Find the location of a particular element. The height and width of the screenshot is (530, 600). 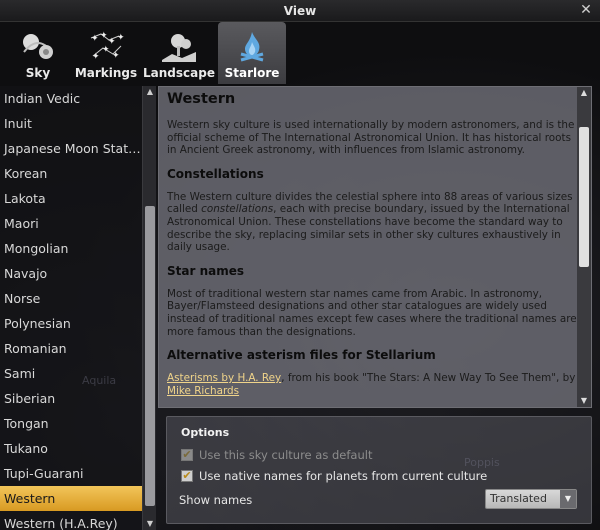

tab-starlore: Starlore is located at coordinates (252, 53).